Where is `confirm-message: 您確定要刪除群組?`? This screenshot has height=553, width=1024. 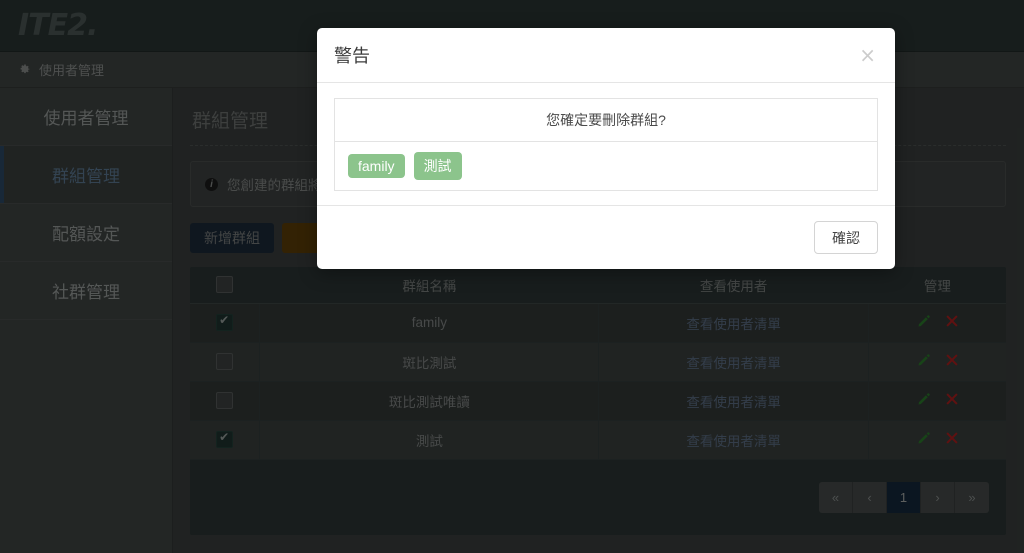 confirm-message: 您確定要刪除群組? is located at coordinates (606, 120).